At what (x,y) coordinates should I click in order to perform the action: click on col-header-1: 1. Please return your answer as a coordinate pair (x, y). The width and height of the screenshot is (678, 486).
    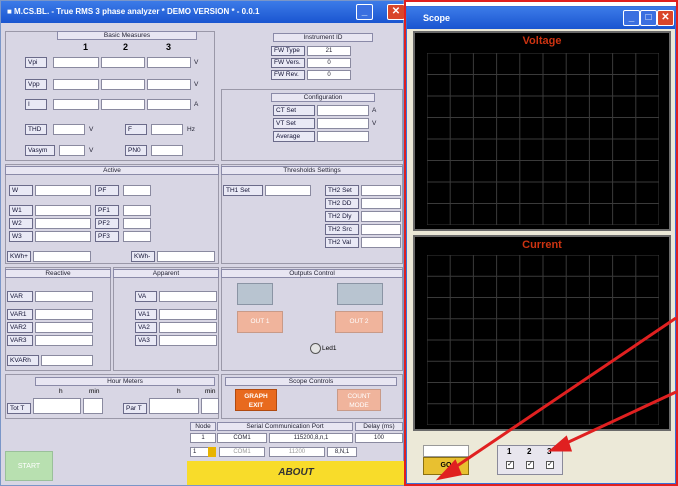
    Looking at the image, I should click on (86, 47).